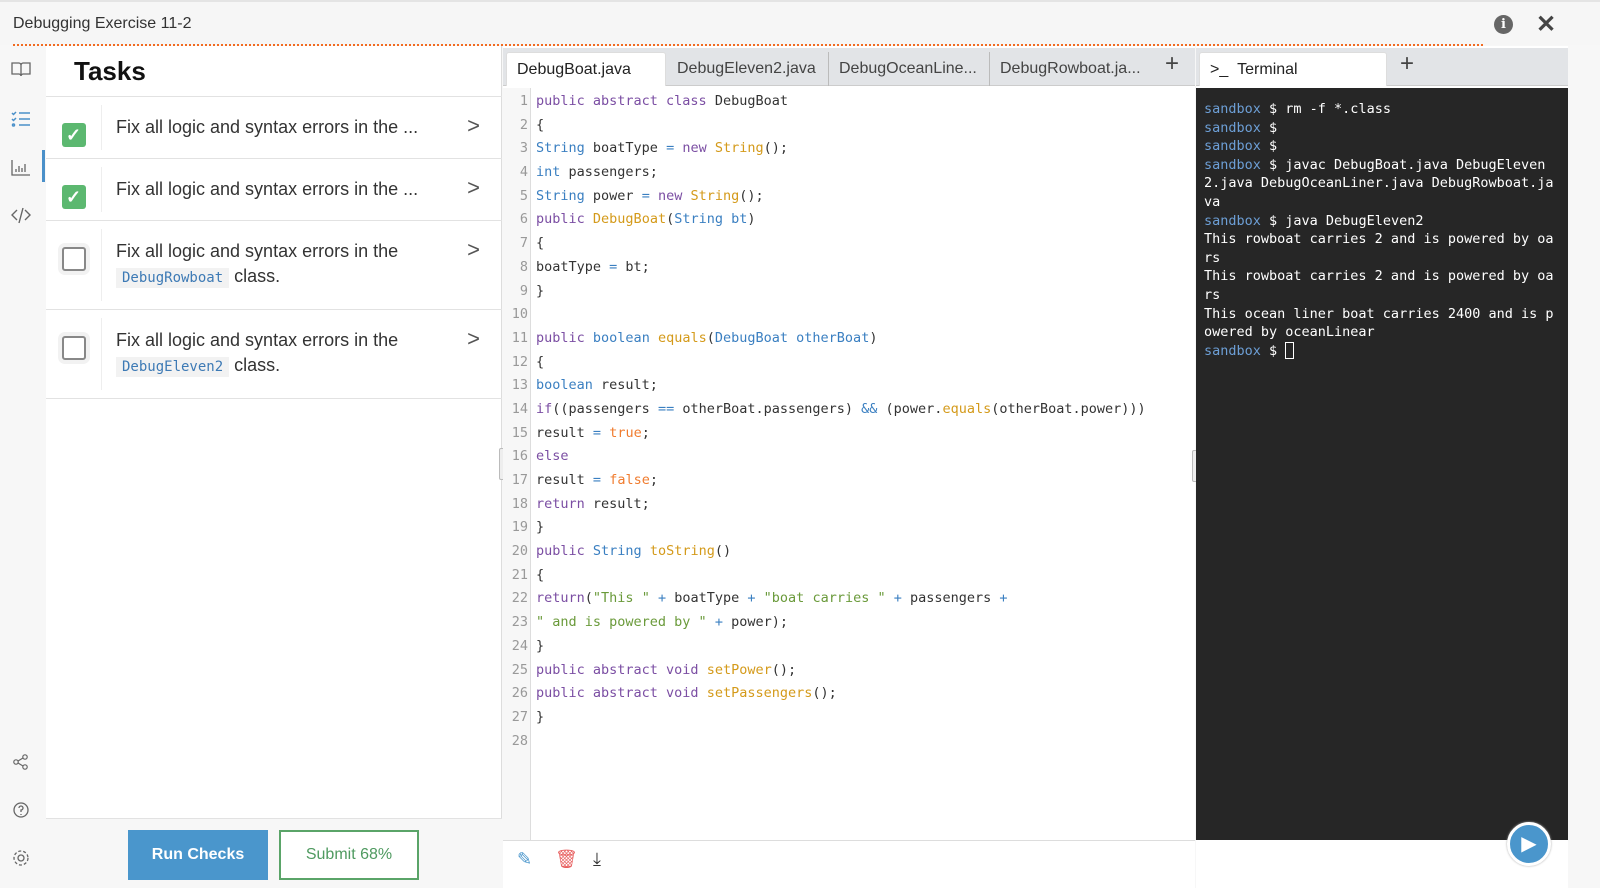  Describe the element at coordinates (21, 858) in the screenshot. I see `settings-icon` at that location.